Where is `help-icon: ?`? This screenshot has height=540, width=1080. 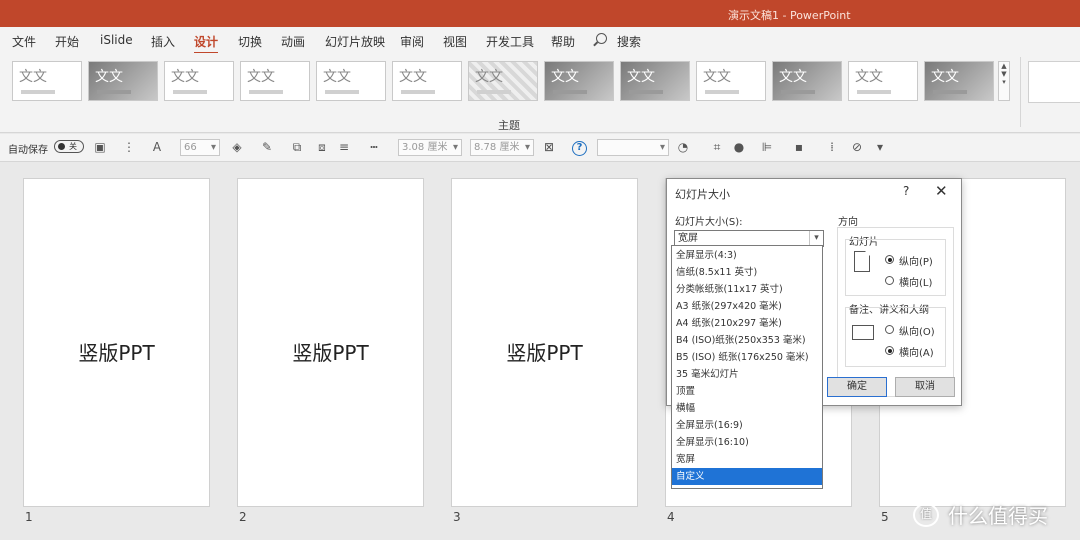
help-icon: ? is located at coordinates (579, 148).